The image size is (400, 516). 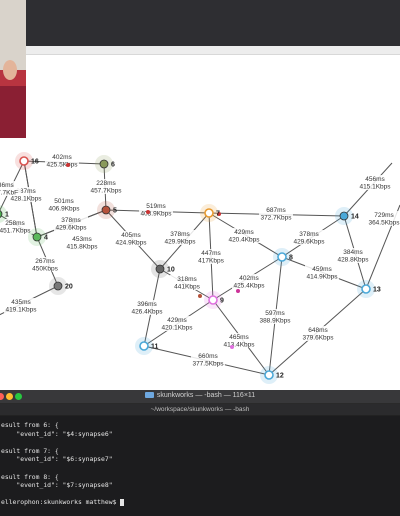 I want to click on edge-bandwidth-label: 417.7KbF, so click(x=9, y=193).